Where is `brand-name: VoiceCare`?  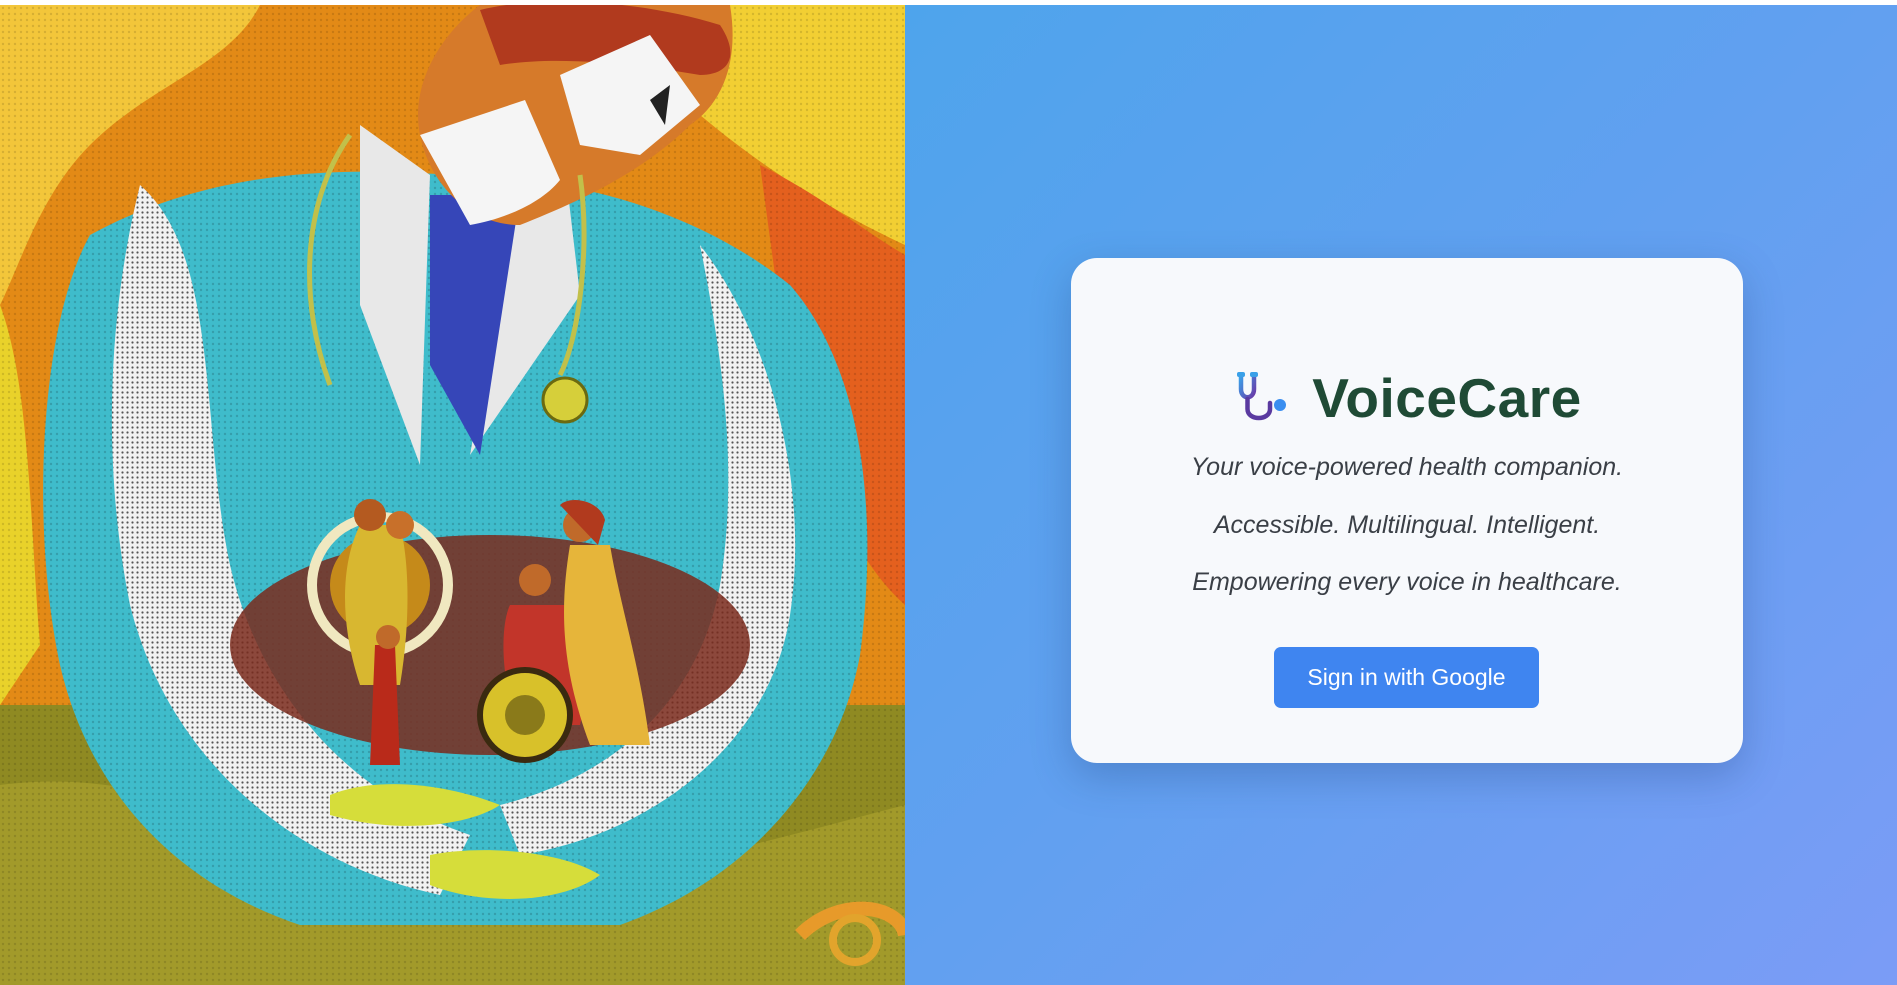
brand-name: VoiceCare is located at coordinates (1447, 398).